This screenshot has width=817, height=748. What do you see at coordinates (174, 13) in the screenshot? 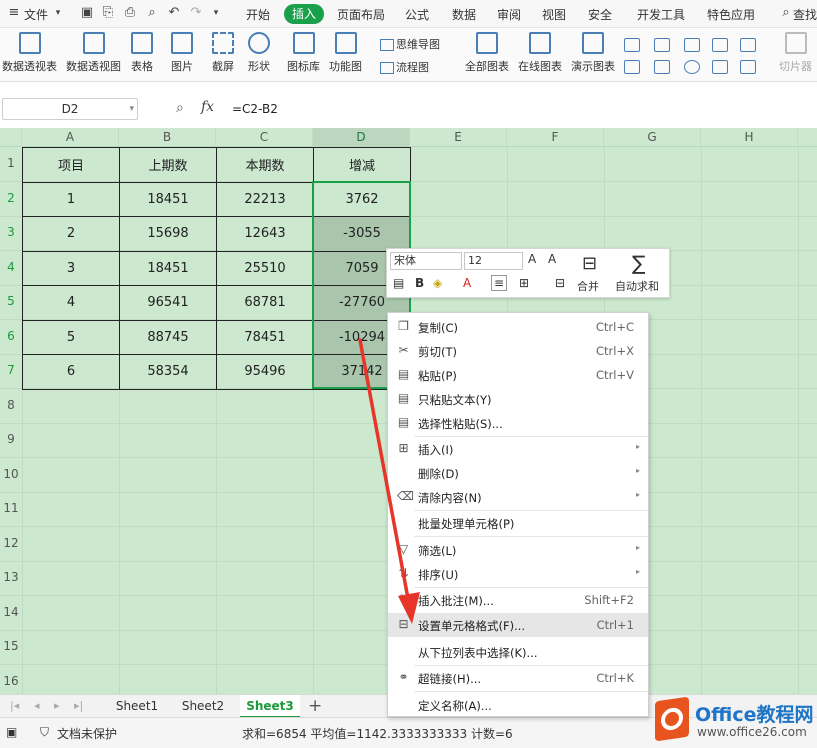
I see `undo-icon: ↶` at bounding box center [174, 13].